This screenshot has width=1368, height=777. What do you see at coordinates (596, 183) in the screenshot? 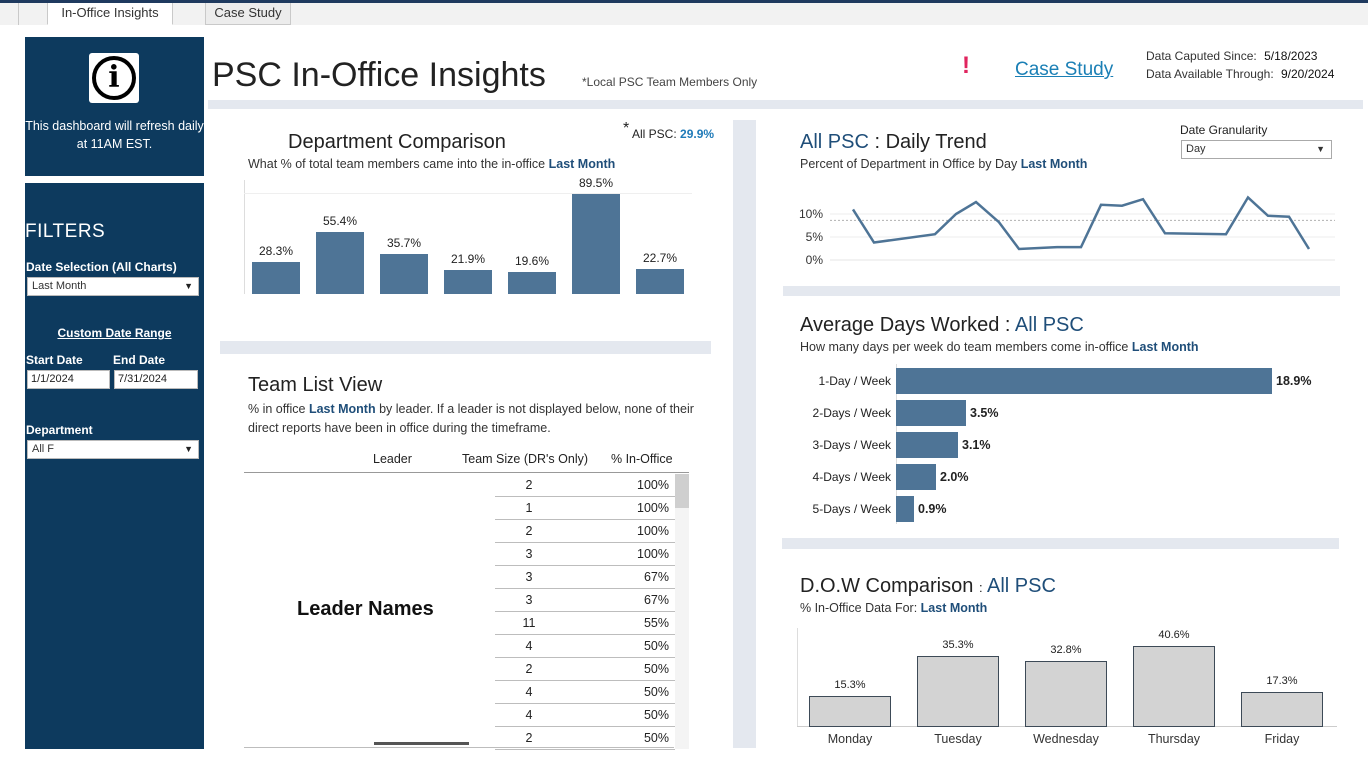
I see `dept-bar-label: 89.5%` at bounding box center [596, 183].